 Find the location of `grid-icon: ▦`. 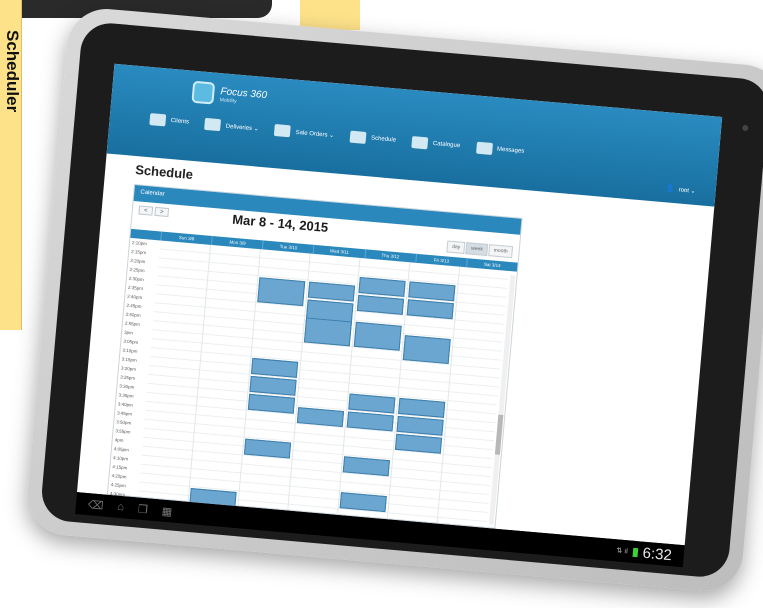

grid-icon: ▦ is located at coordinates (166, 511).